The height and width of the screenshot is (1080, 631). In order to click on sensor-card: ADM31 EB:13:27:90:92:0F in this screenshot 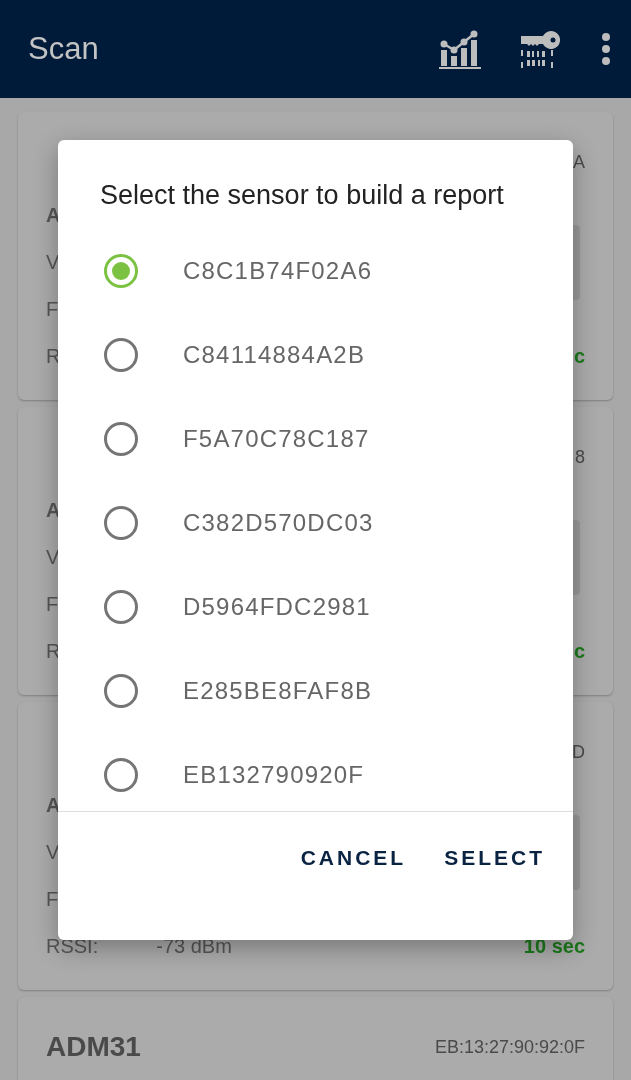, I will do `click(315, 1038)`.